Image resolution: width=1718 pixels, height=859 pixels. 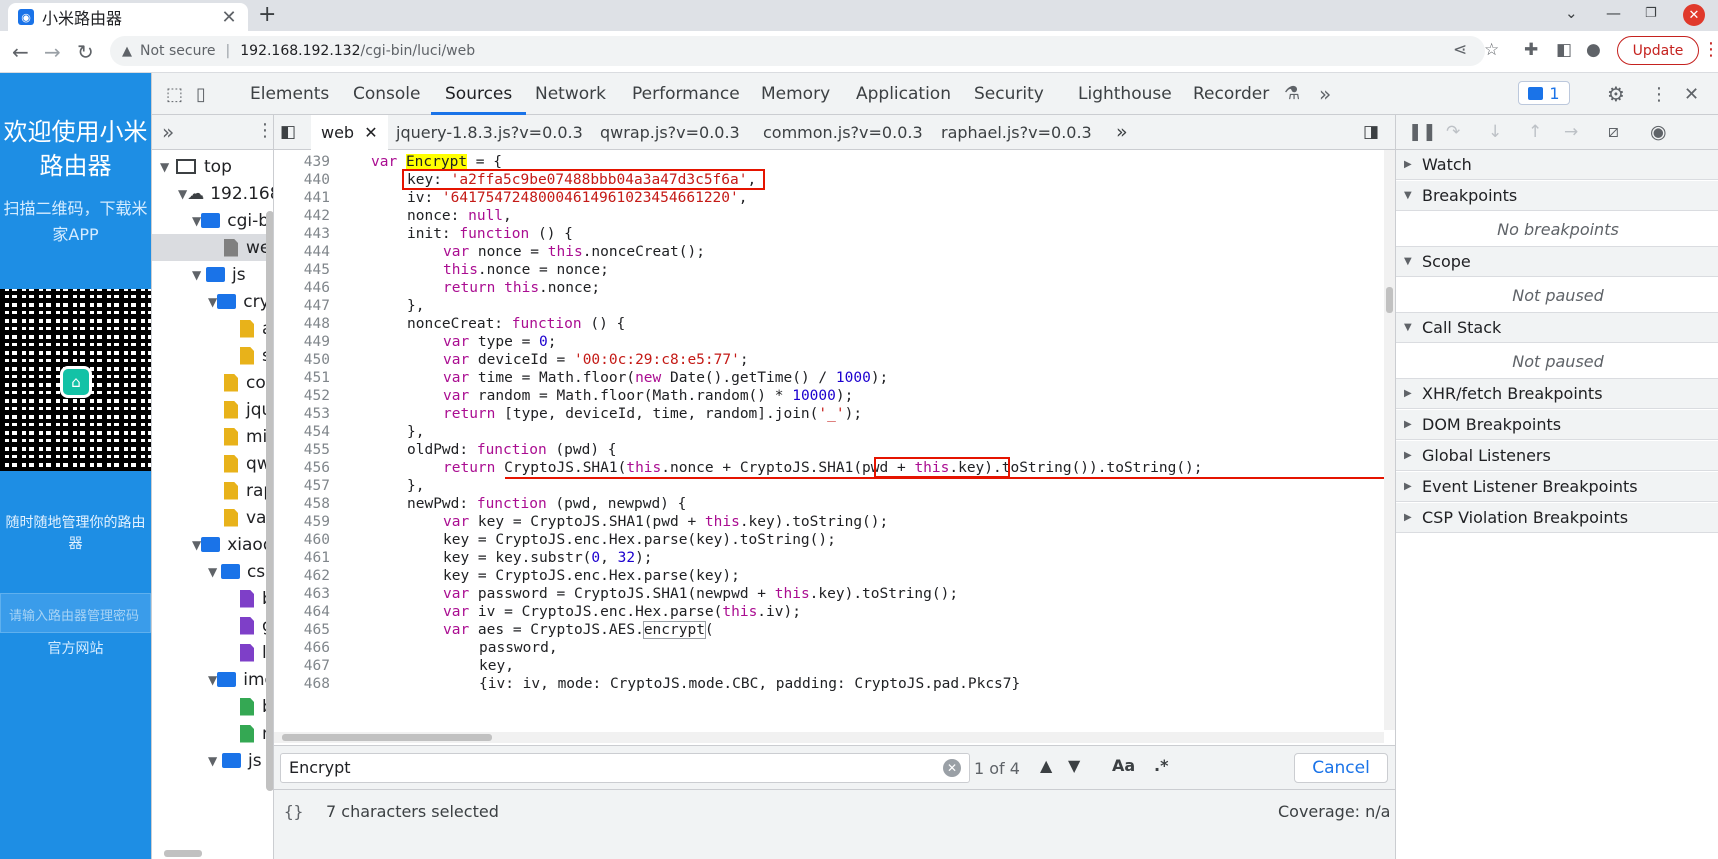 What do you see at coordinates (212, 652) in the screenshot?
I see `tree-item-file: login.css` at bounding box center [212, 652].